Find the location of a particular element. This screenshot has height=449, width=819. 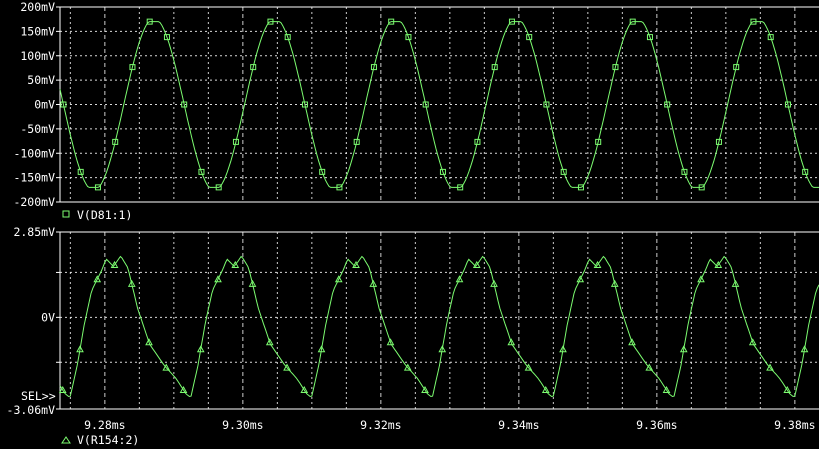

triangle-marker-icon is located at coordinates (66, 440).